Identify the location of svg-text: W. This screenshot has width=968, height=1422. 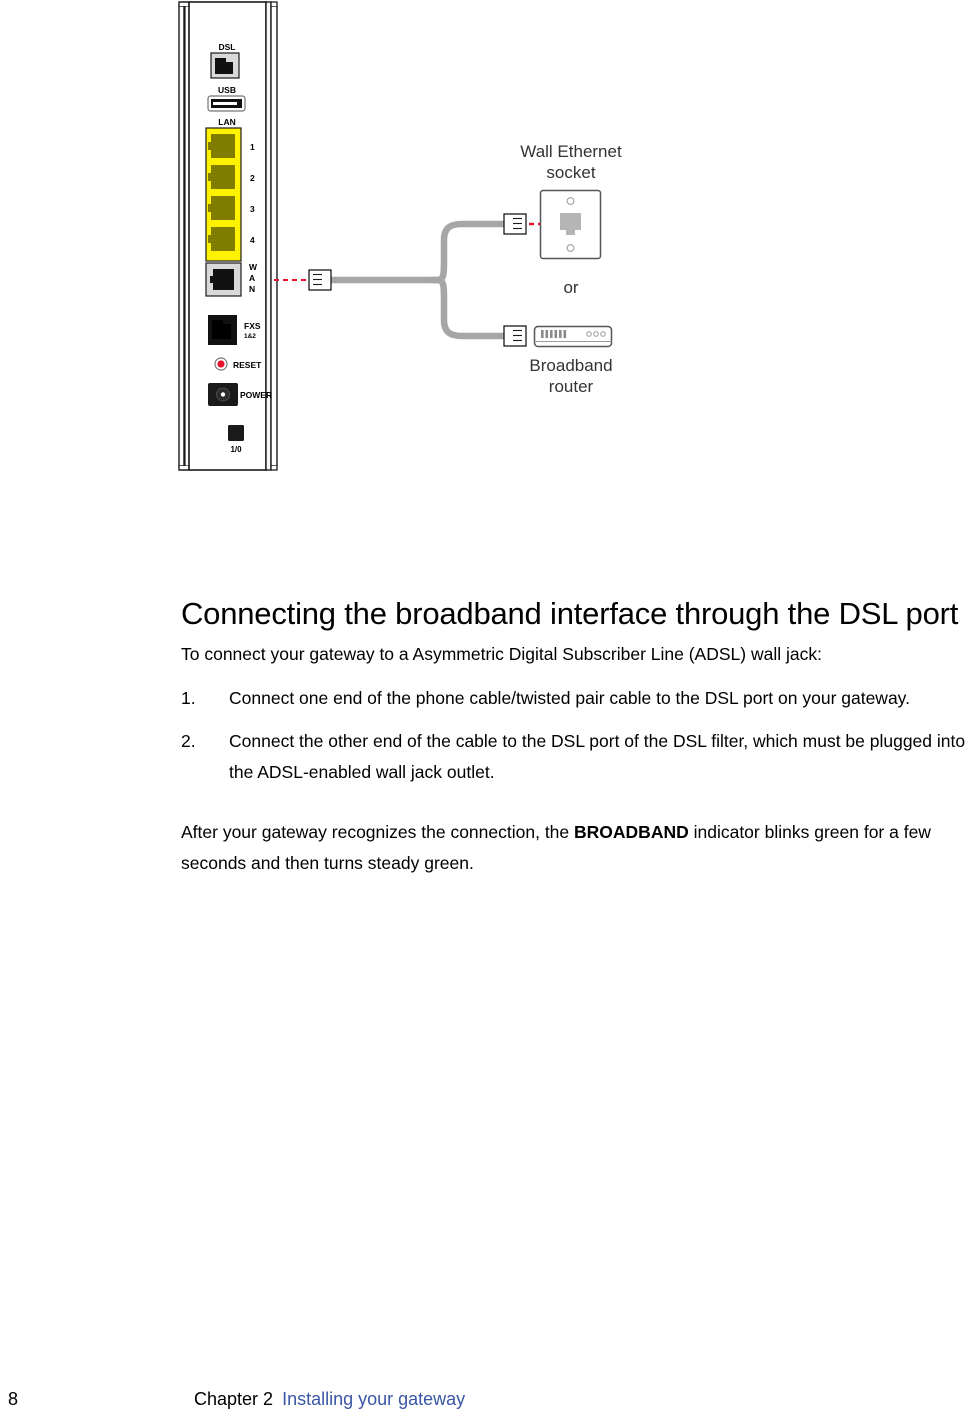
(253, 267).